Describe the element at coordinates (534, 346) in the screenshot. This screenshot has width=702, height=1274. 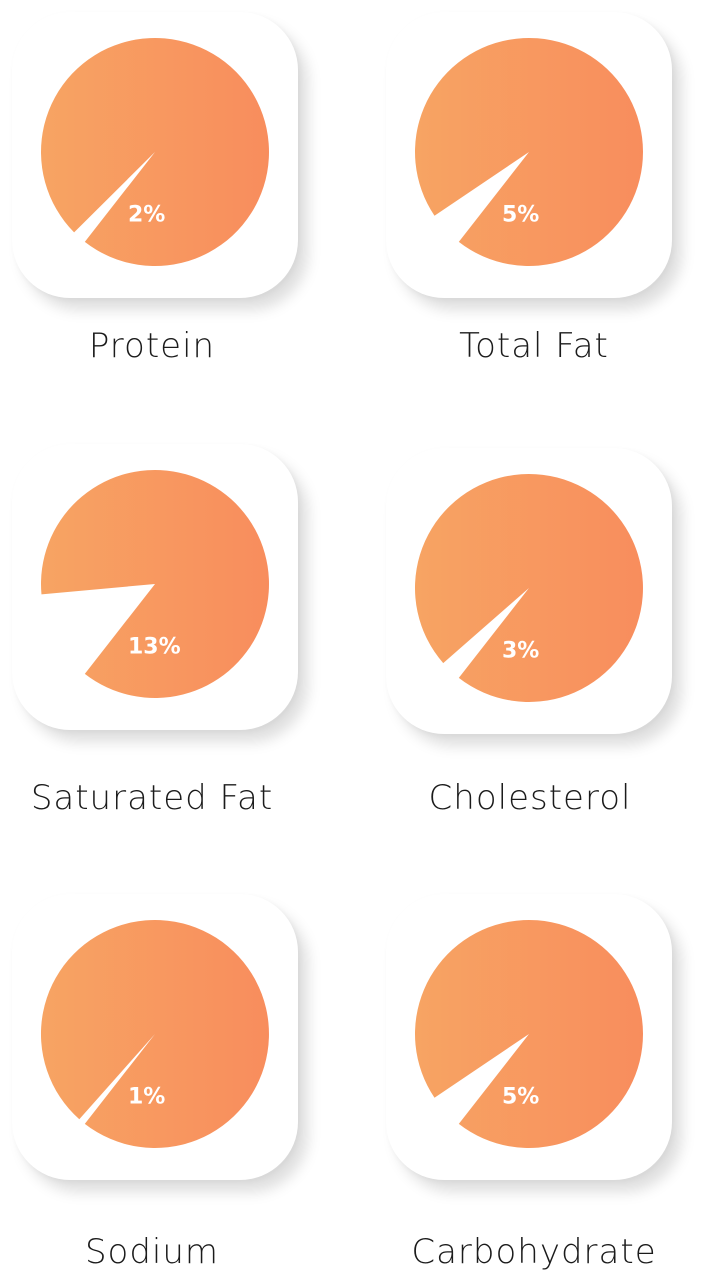
I see `chart-label-total-fat: Total Fat` at that location.